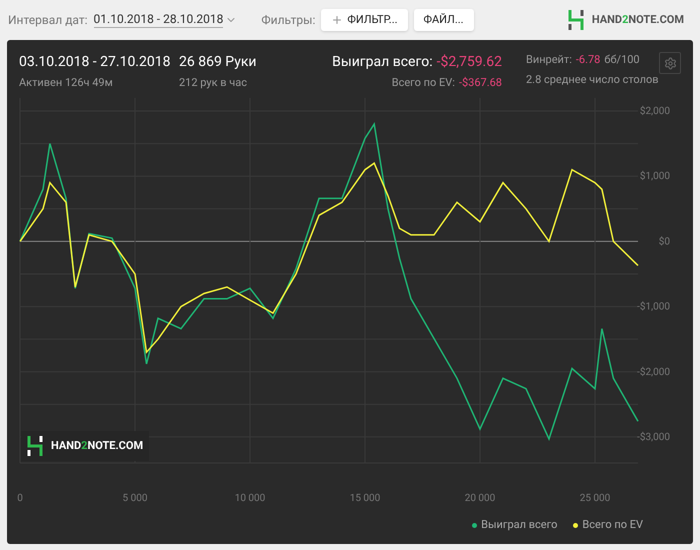 Image resolution: width=700 pixels, height=550 pixels. I want to click on won-value: -$2,759.62, so click(469, 62).